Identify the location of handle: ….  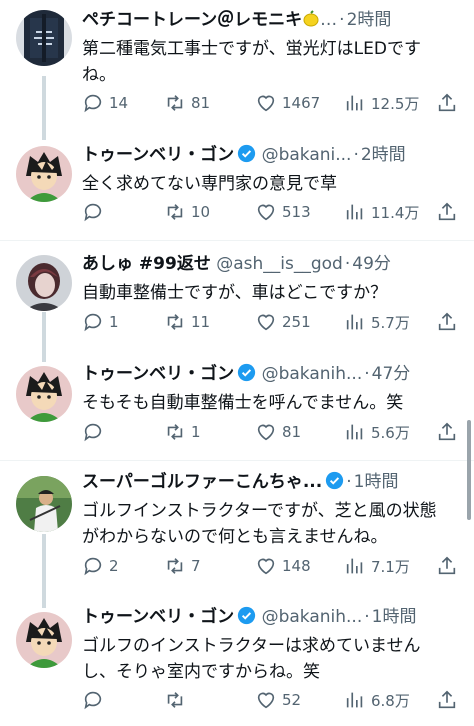
(328, 20).